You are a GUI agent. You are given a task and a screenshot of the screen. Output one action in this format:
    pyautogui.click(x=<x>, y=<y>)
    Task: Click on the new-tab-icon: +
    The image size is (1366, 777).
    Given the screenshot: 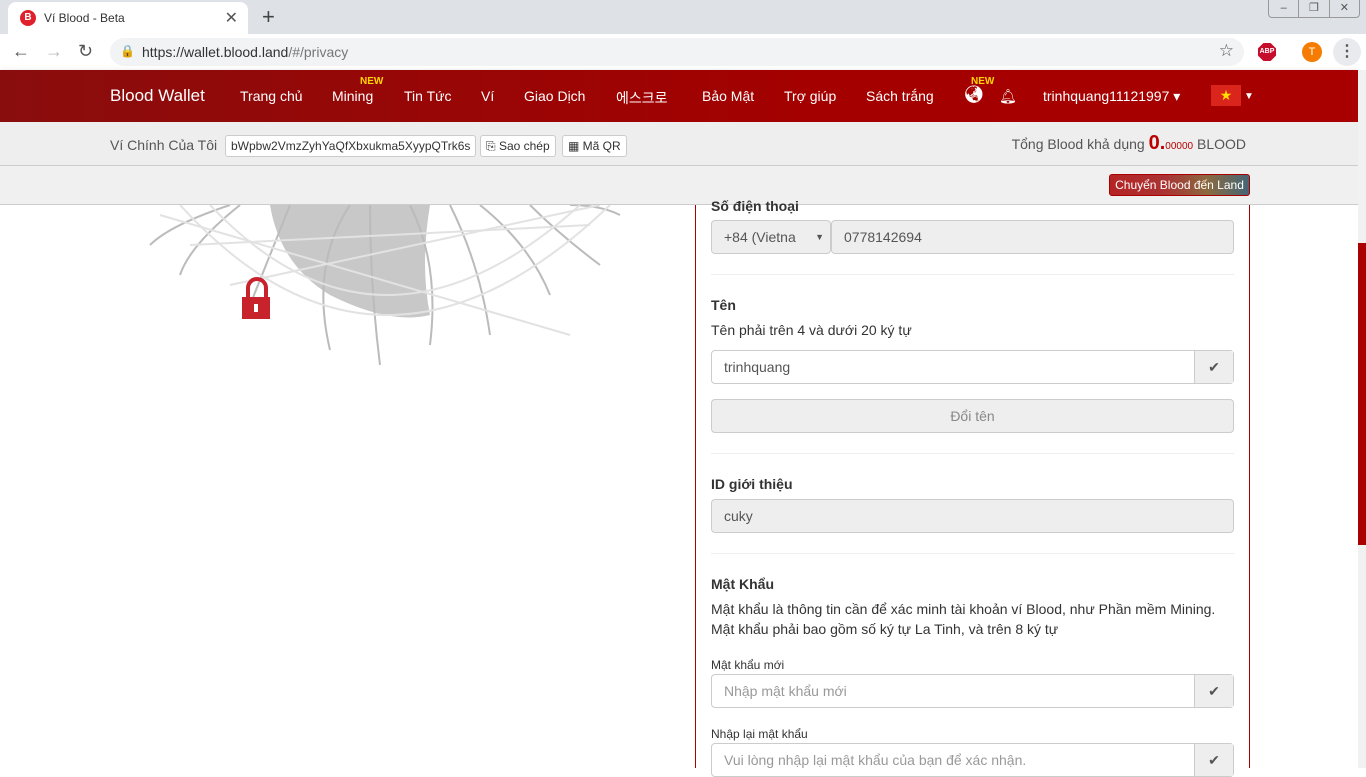 What is the action you would take?
    pyautogui.click(x=268, y=17)
    